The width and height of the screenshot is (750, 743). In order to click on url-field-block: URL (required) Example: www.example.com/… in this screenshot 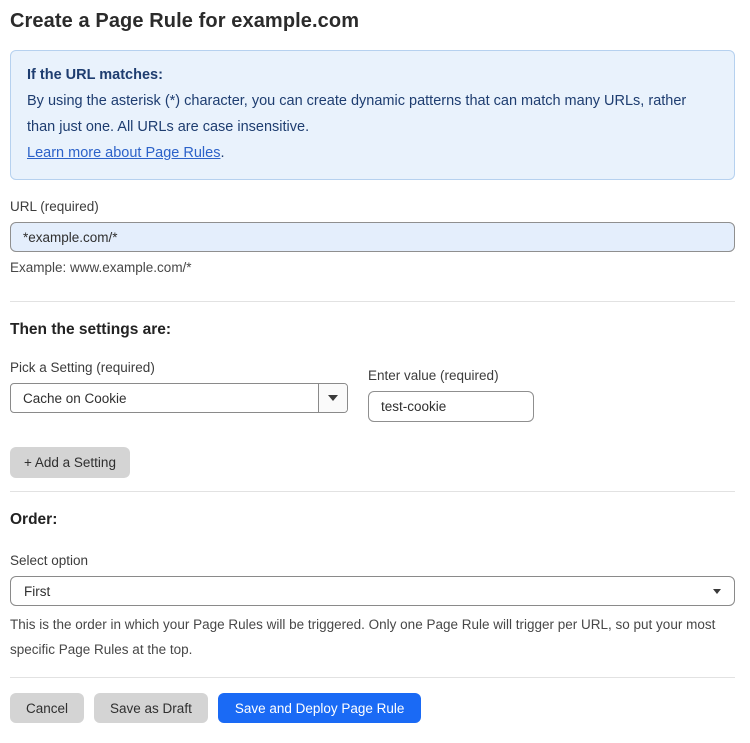, I will do `click(372, 237)`.